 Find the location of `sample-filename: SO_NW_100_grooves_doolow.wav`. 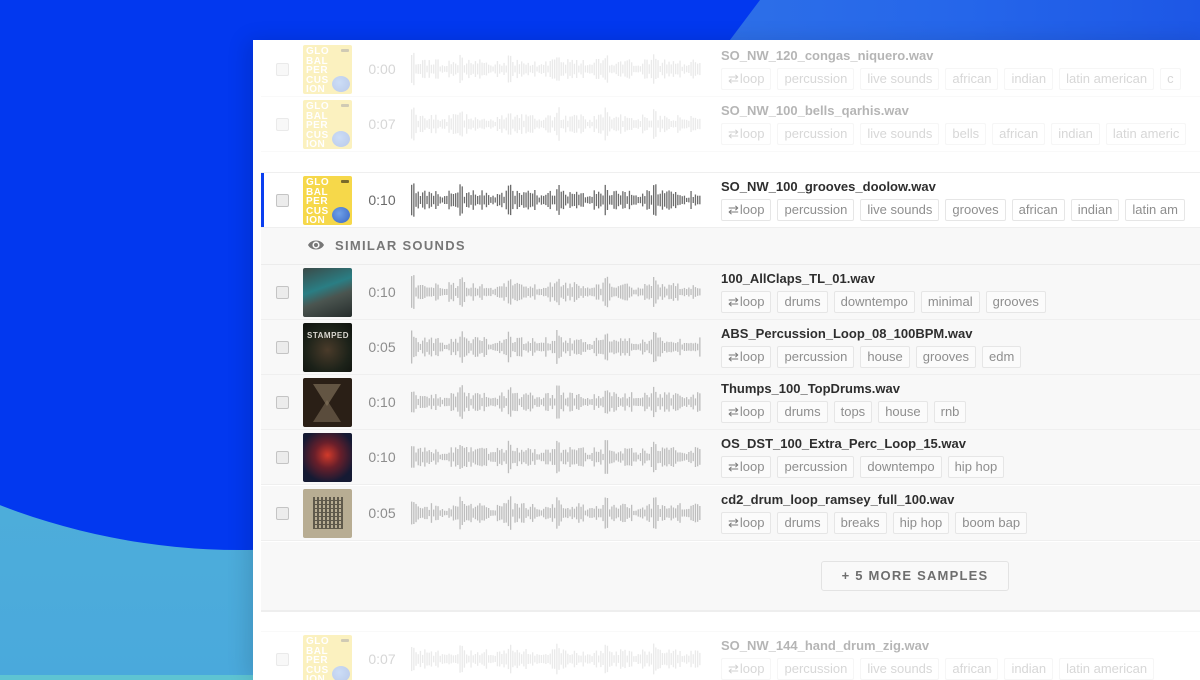

sample-filename: SO_NW_100_grooves_doolow.wav is located at coordinates (960, 187).